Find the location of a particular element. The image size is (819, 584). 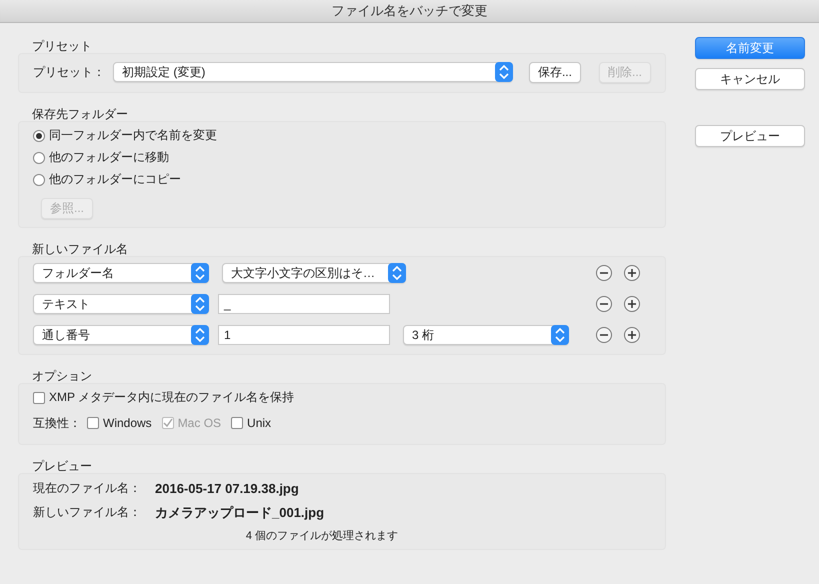

section-heading: 保存先フォルダー is located at coordinates (80, 114).